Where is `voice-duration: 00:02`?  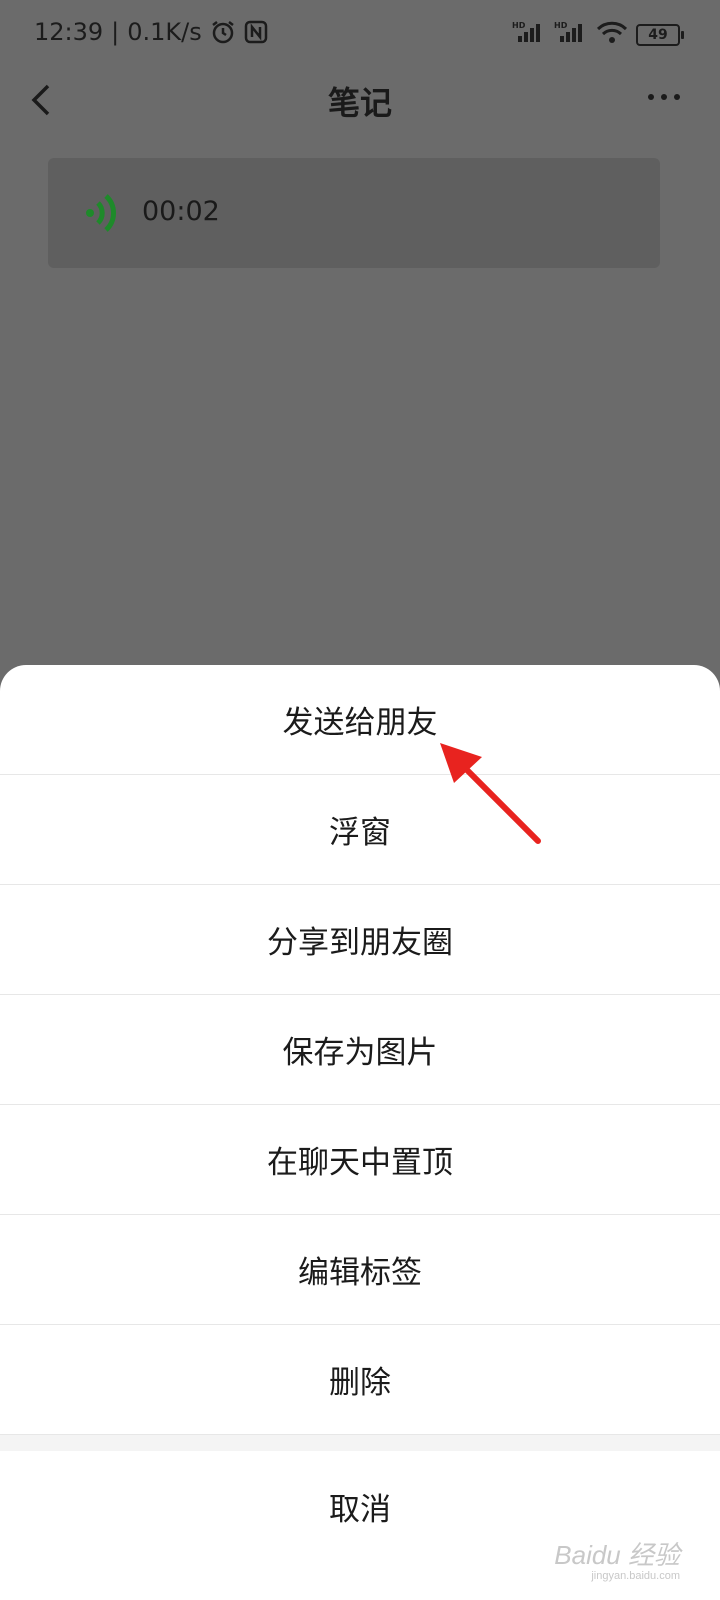 voice-duration: 00:02 is located at coordinates (181, 211).